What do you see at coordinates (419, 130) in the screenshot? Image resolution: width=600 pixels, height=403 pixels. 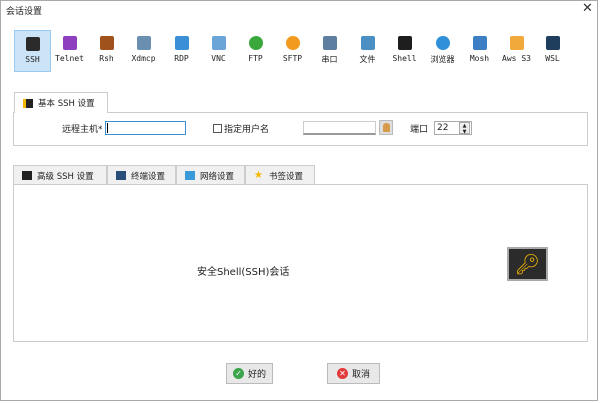 I see `port-label: 端口` at bounding box center [419, 130].